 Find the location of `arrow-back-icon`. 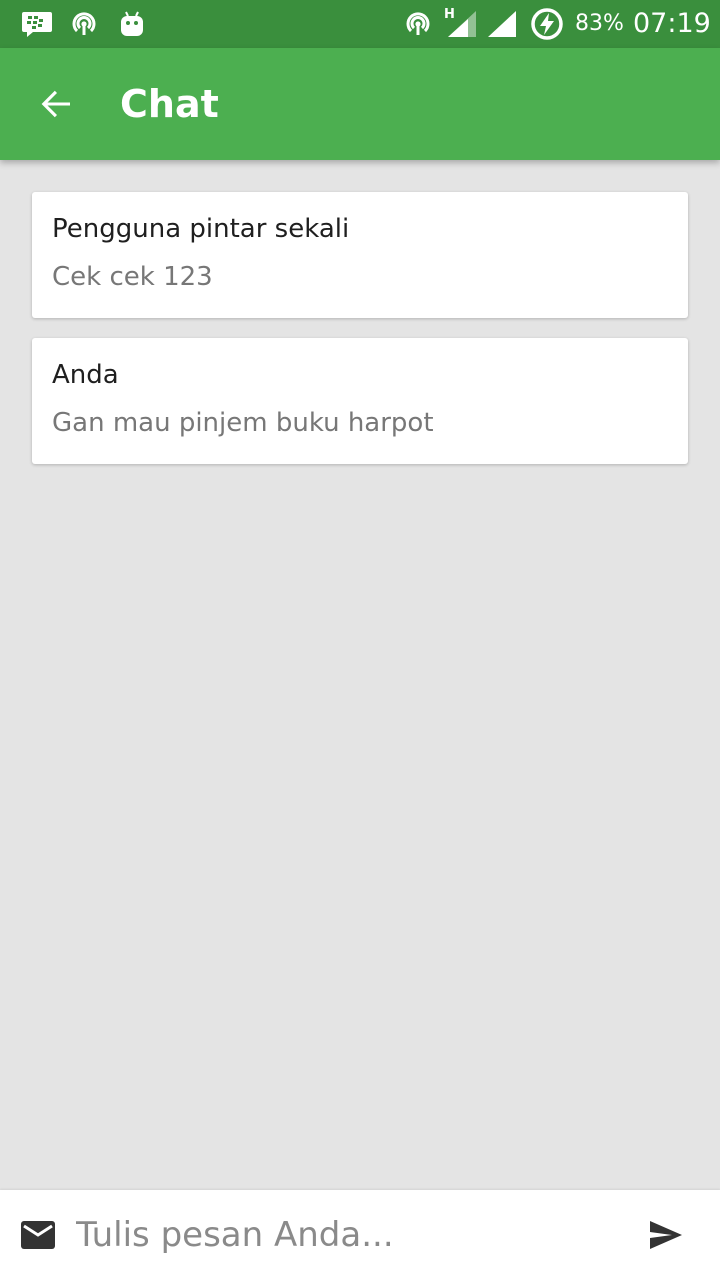

arrow-back-icon is located at coordinates (56, 104).